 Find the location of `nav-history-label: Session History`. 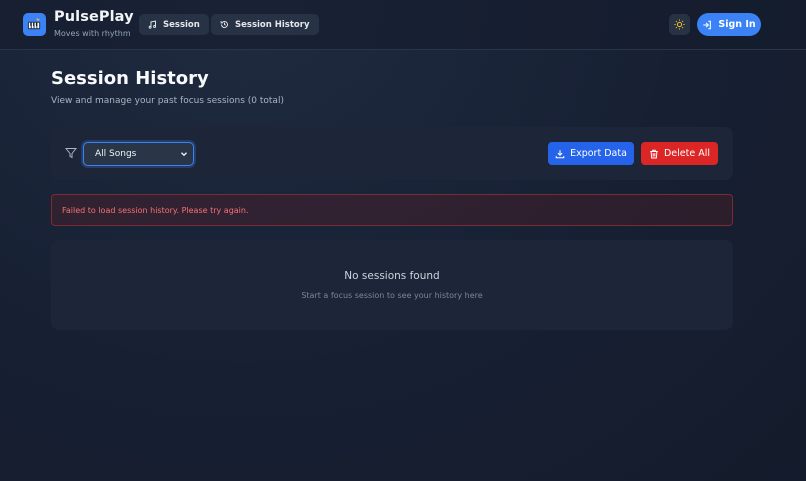

nav-history-label: Session History is located at coordinates (272, 24).